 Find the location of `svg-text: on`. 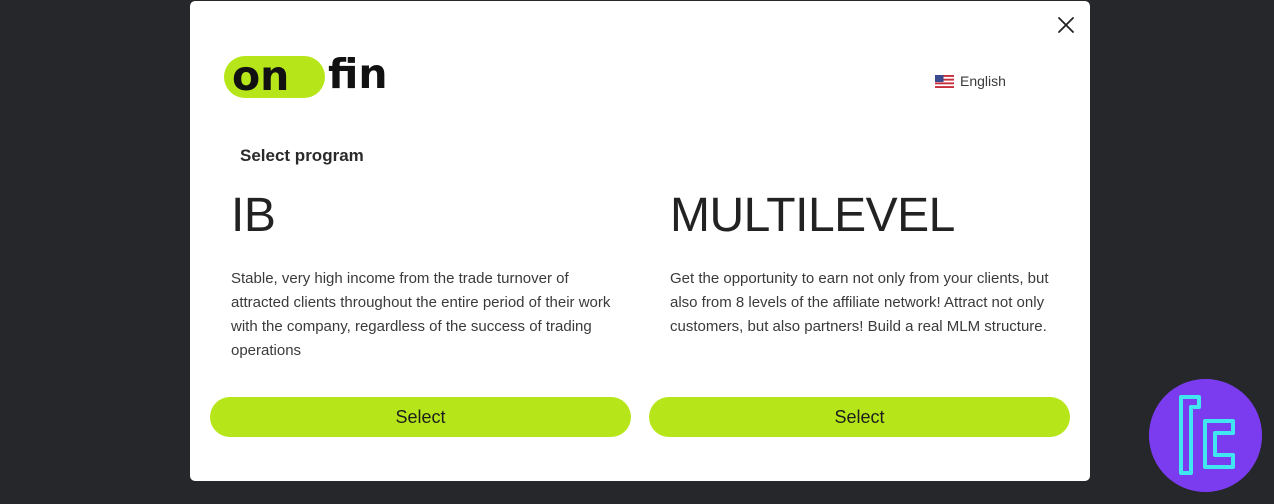

svg-text: on is located at coordinates (260, 76).